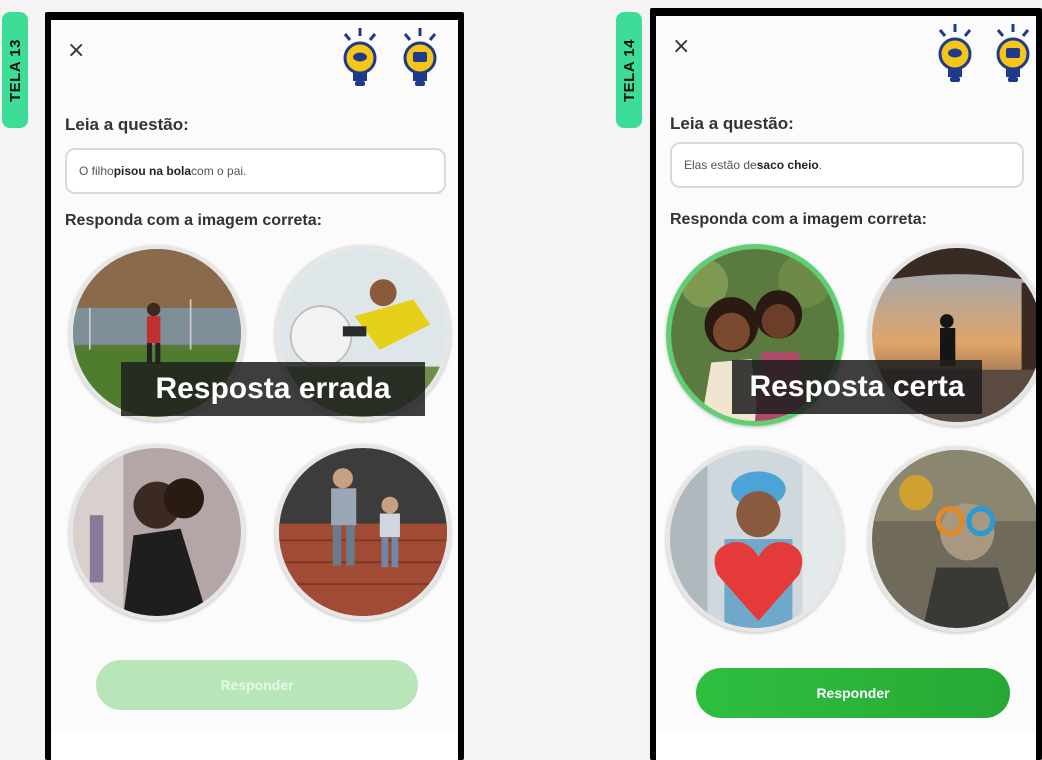 This screenshot has height=760, width=1042. I want to click on sentence-highlight: saco cheio, so click(787, 165).